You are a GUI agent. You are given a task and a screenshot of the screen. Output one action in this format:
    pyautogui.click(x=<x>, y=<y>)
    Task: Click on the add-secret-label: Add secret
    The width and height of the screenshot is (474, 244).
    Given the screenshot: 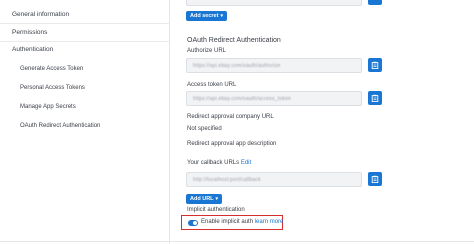 What is the action you would take?
    pyautogui.click(x=204, y=16)
    